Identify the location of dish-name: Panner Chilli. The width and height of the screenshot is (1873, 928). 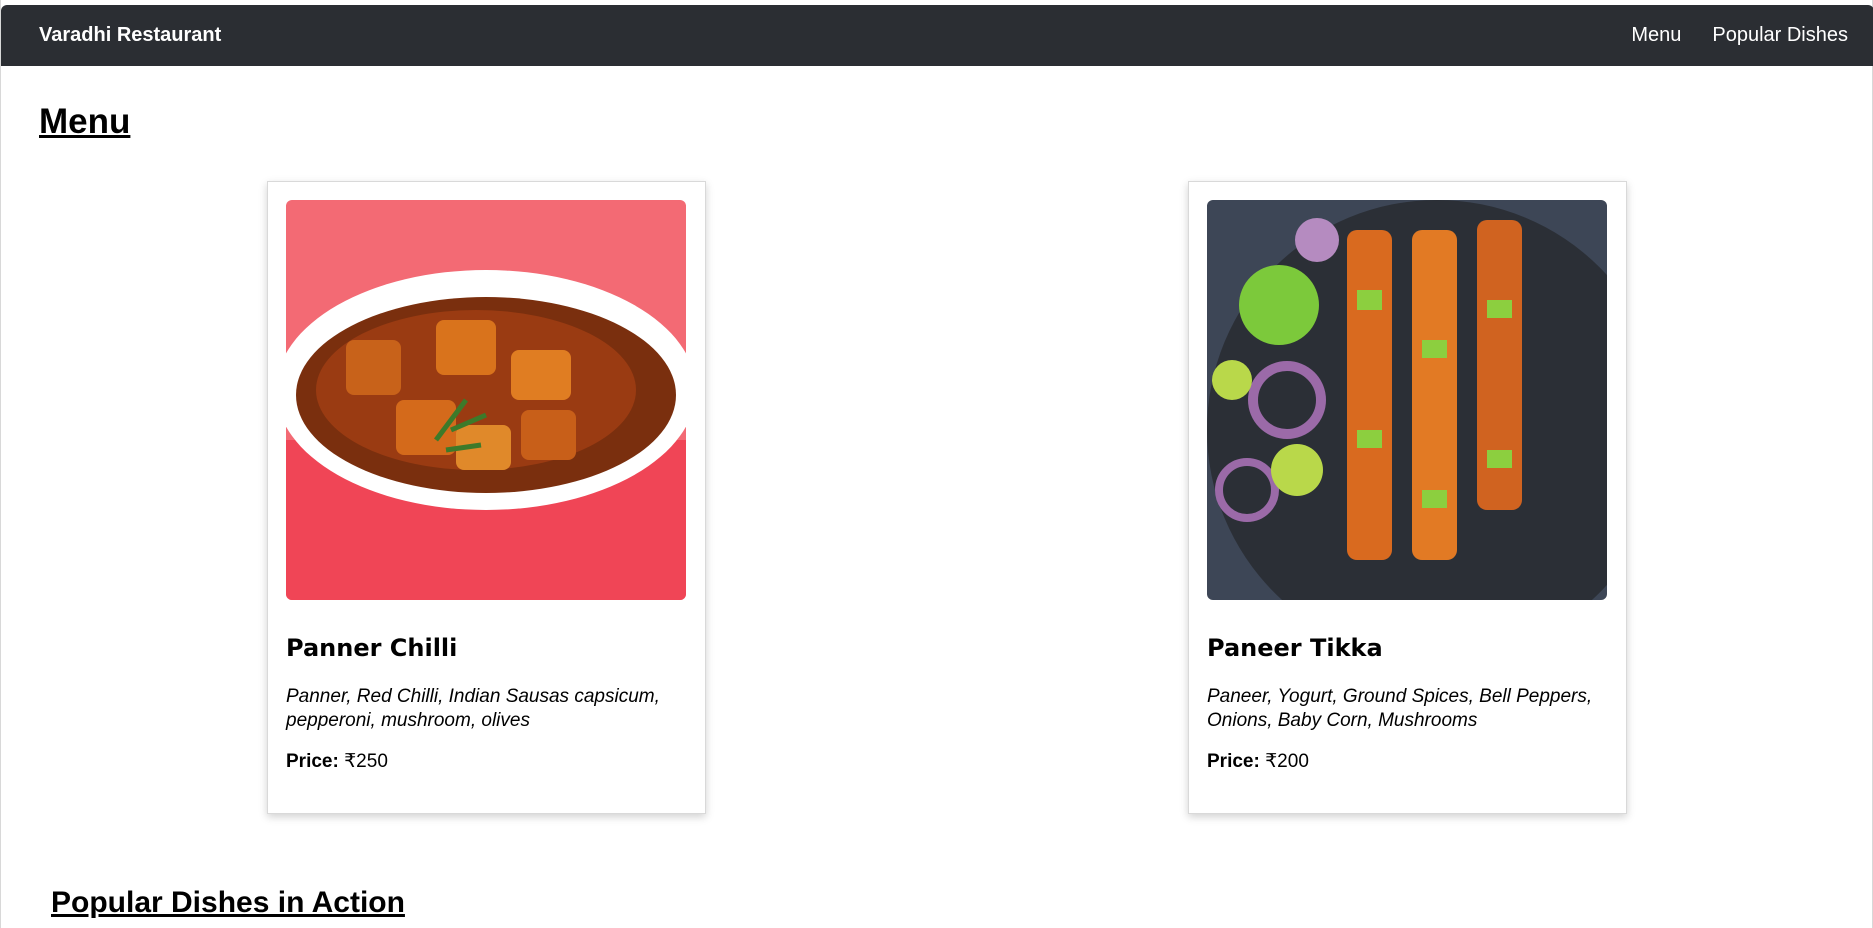
(372, 648).